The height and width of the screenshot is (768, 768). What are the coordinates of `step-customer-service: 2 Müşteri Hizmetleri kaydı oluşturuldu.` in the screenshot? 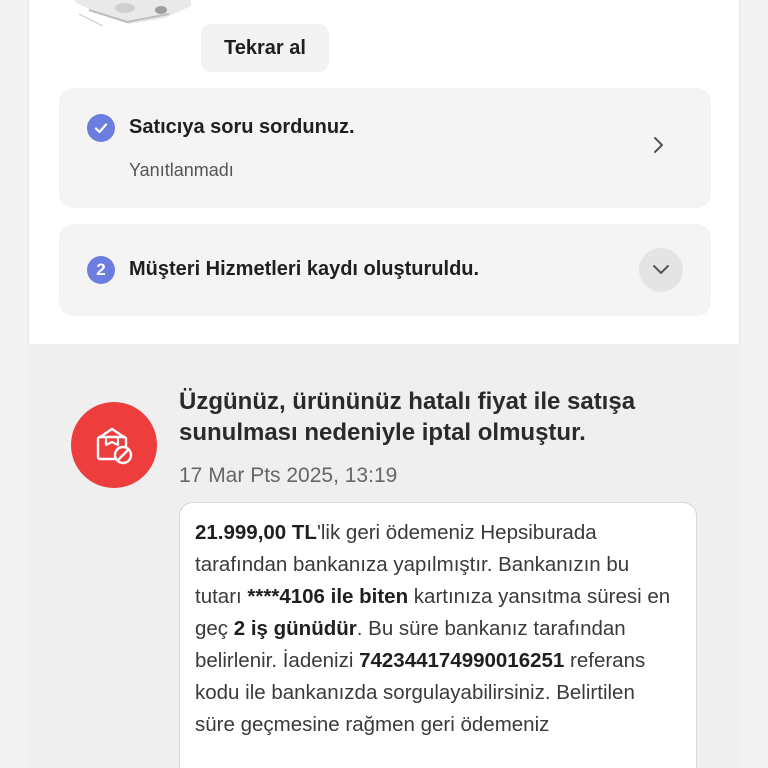 It's located at (385, 270).